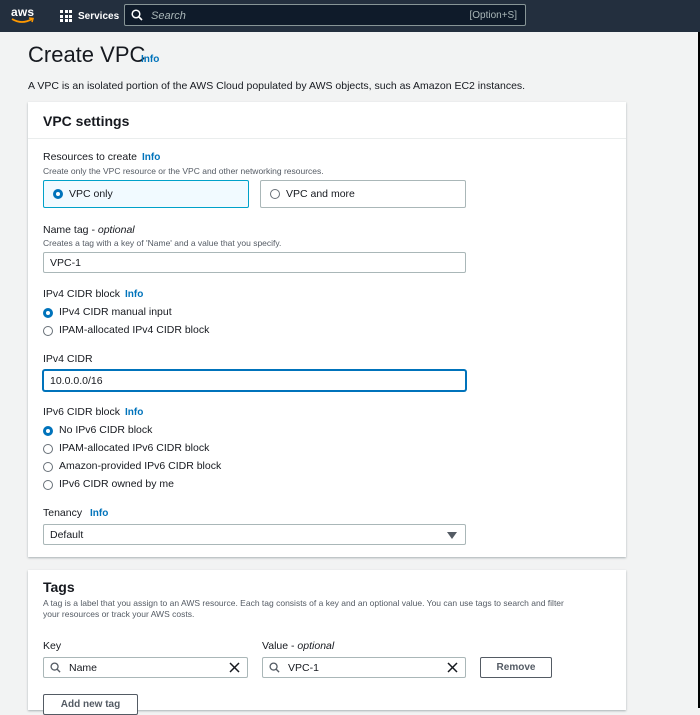 The image size is (700, 715). What do you see at coordinates (86, 121) in the screenshot?
I see `vpc-settings-title: VPC settings` at bounding box center [86, 121].